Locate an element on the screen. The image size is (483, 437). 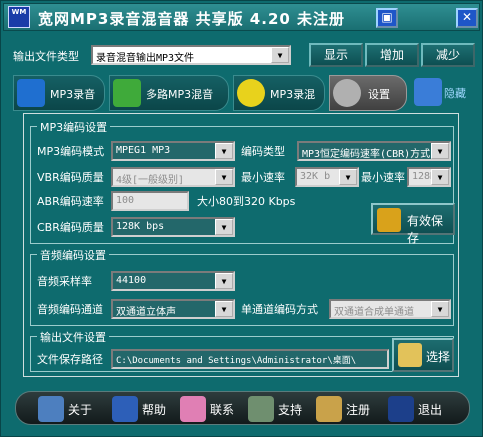
min-rate-select: 32K b ▼ is located at coordinates (327, 177).